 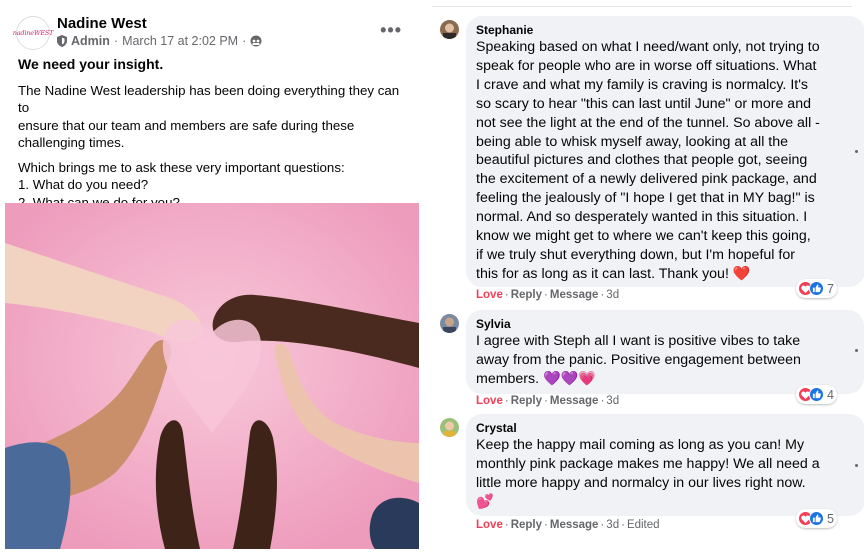 What do you see at coordinates (485, 501) in the screenshot?
I see `comment-line: 💕` at bounding box center [485, 501].